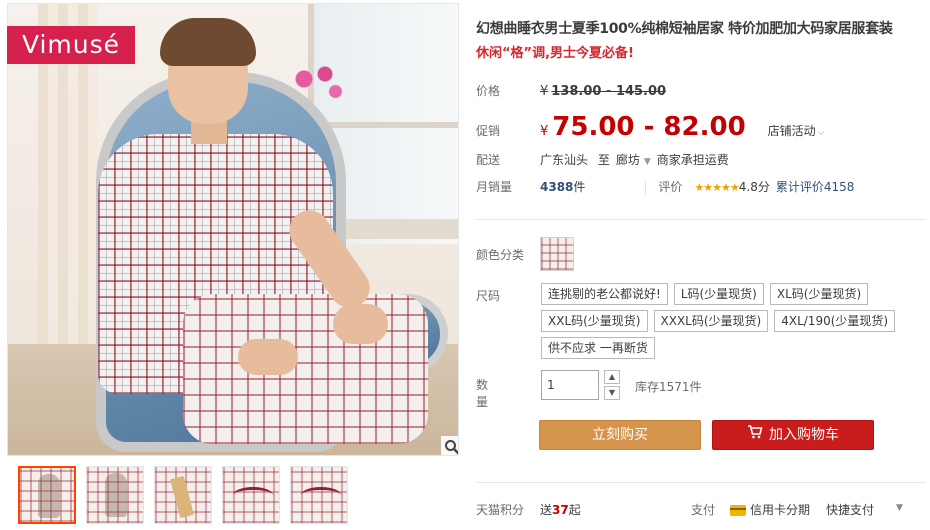  I want to click on stock-count: 库存1571件, so click(668, 387).